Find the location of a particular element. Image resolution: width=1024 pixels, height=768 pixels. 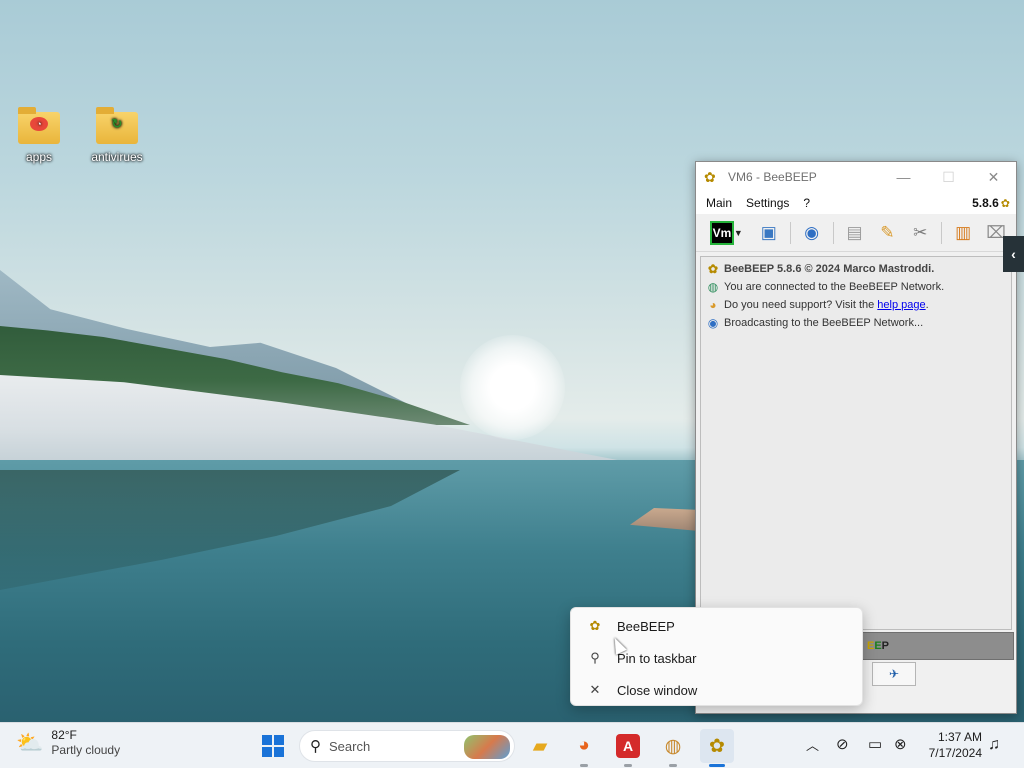

support-icon: ◕ is located at coordinates (713, 305).